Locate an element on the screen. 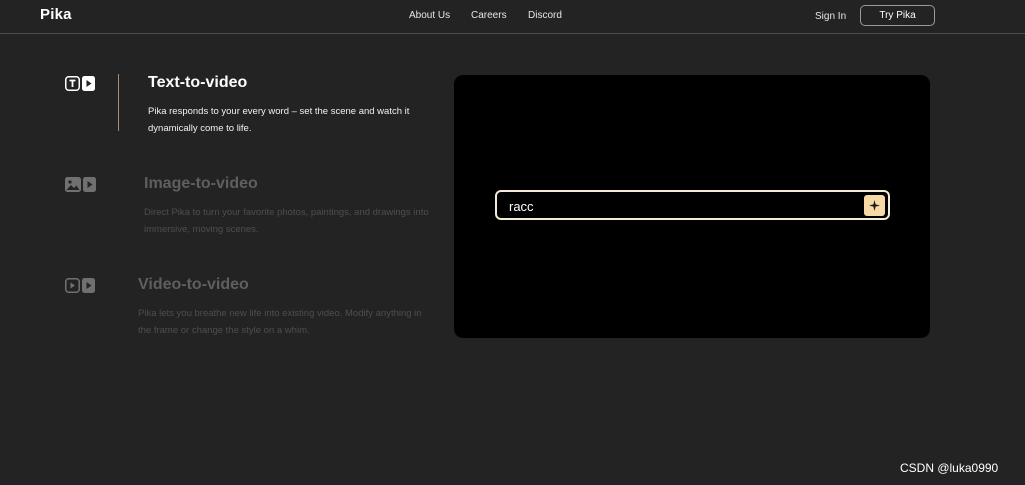  prompt-box is located at coordinates (692, 205).